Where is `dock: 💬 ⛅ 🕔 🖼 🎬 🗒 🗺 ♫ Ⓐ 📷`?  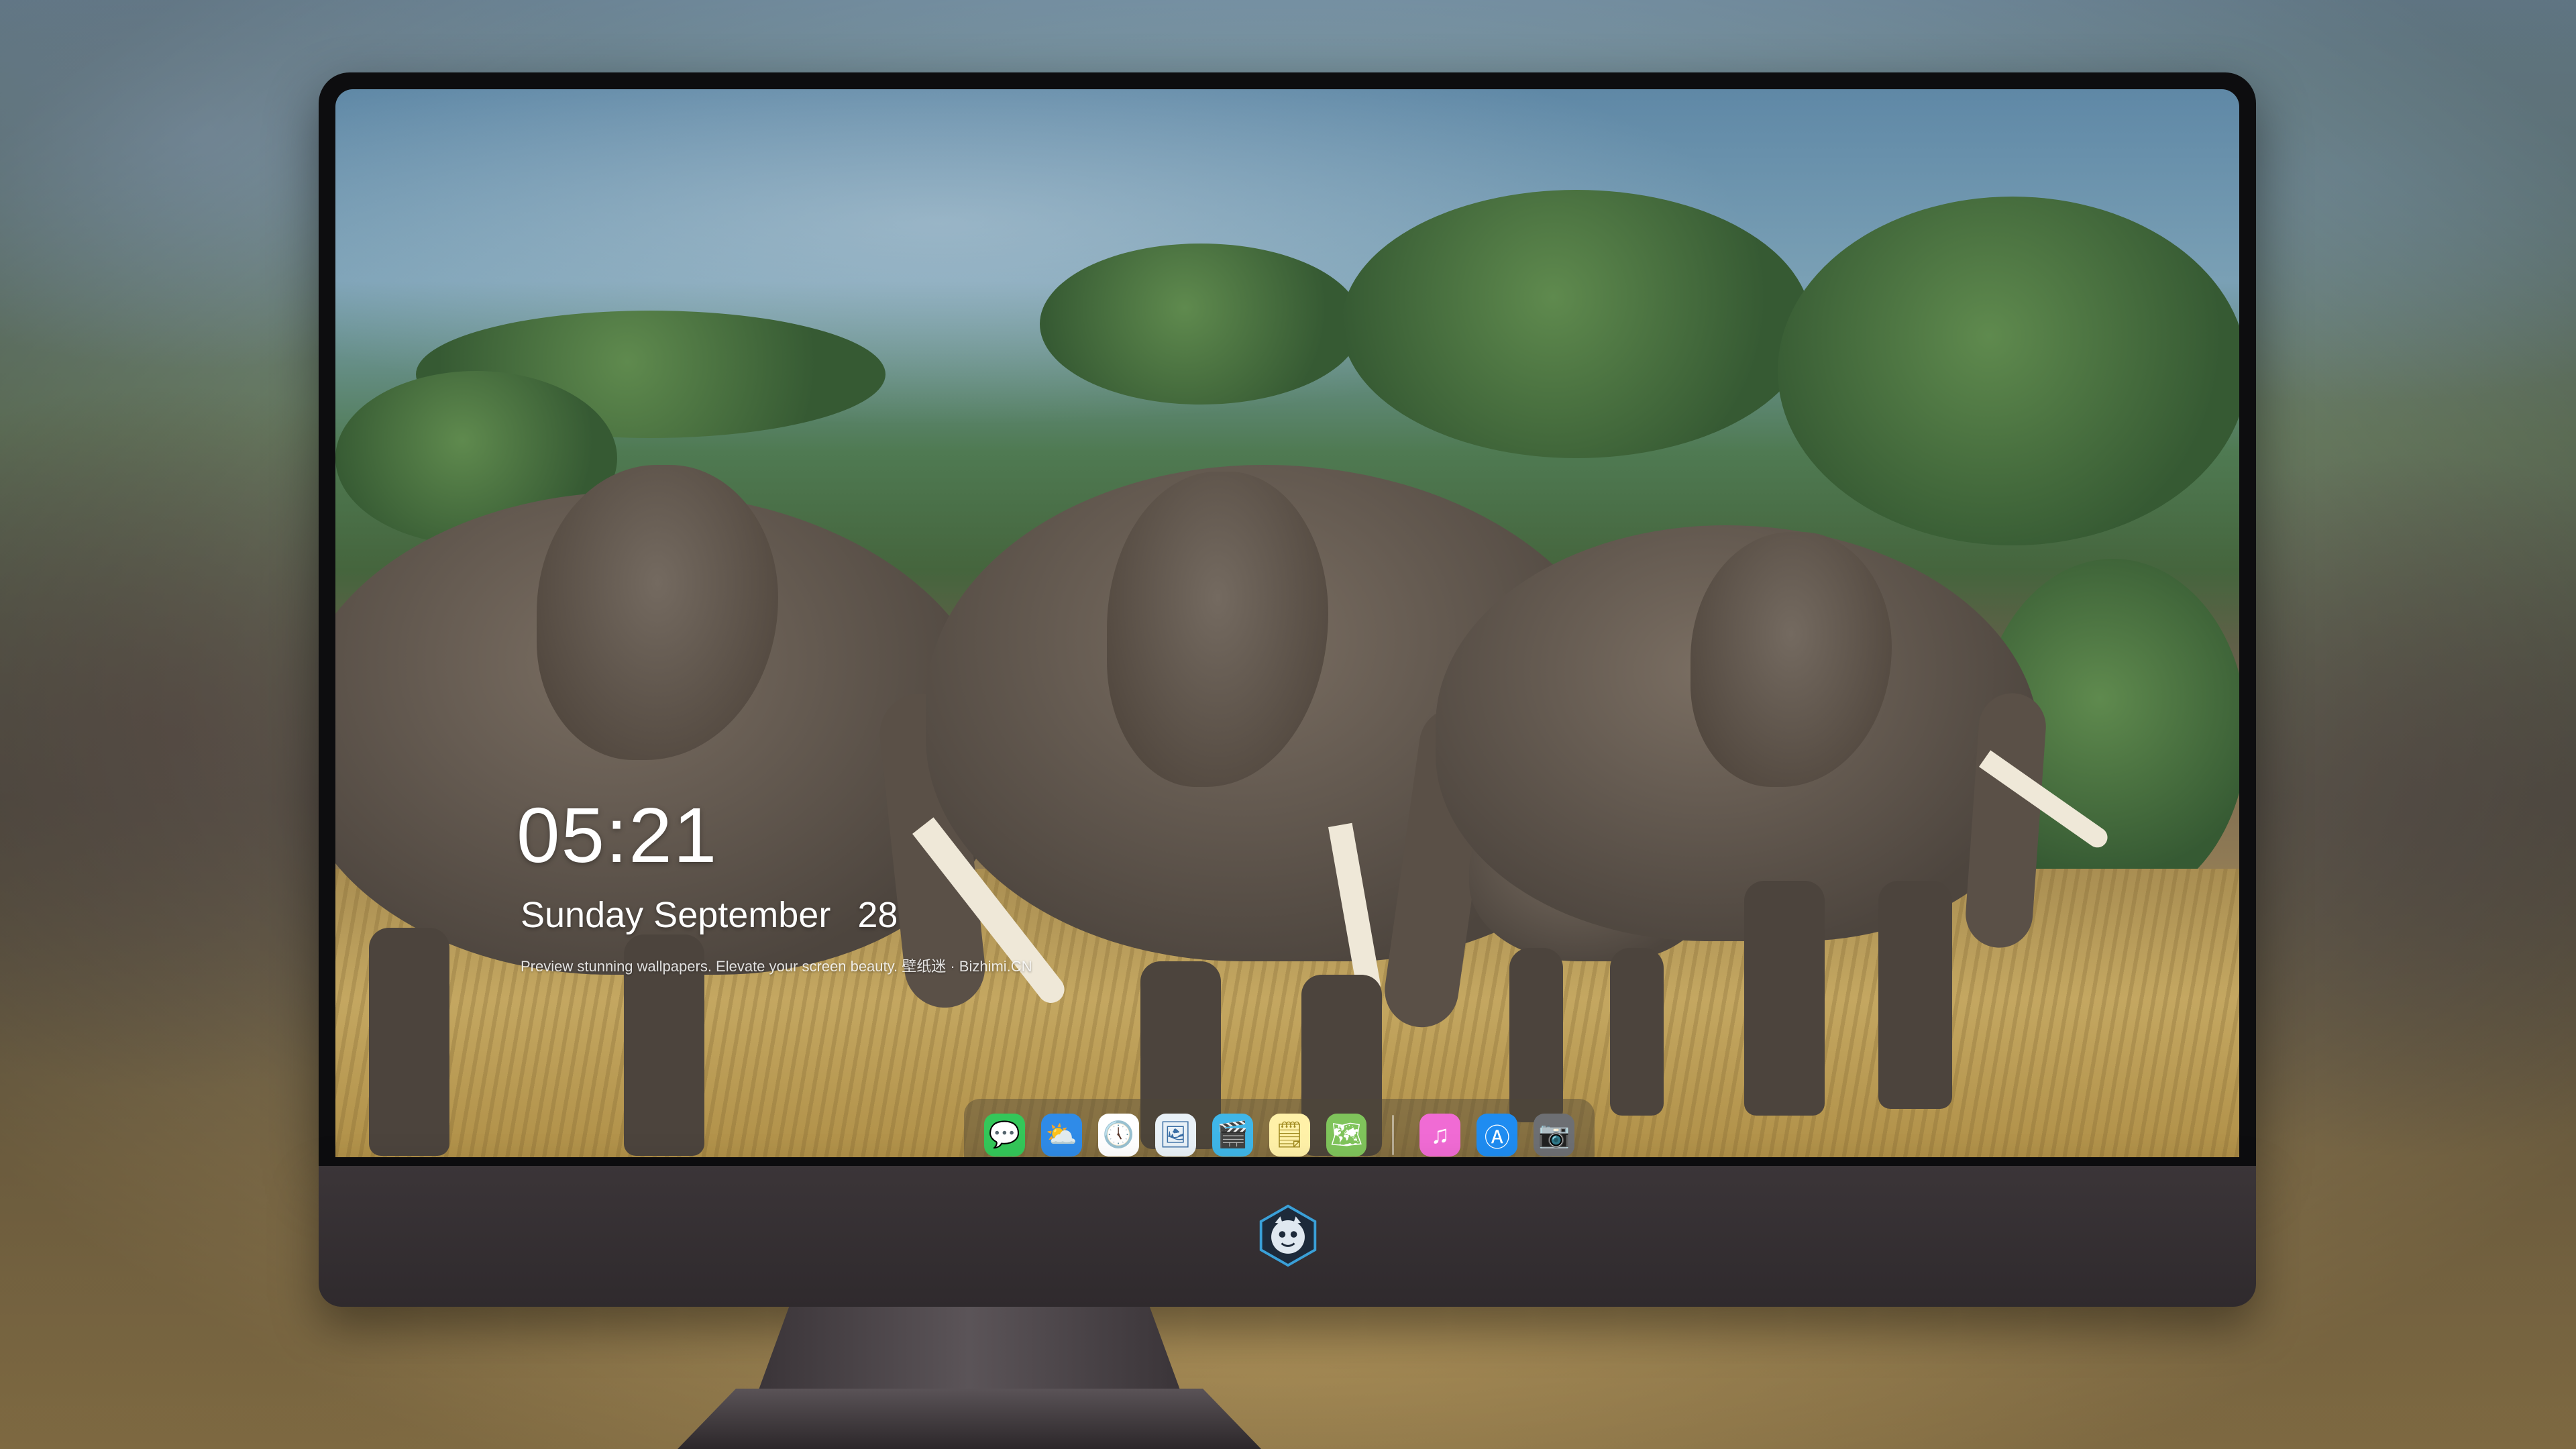
dock: 💬 ⛅ 🕔 🖼 🎬 🗒 🗺 ♫ Ⓐ 📷 is located at coordinates (1279, 1128).